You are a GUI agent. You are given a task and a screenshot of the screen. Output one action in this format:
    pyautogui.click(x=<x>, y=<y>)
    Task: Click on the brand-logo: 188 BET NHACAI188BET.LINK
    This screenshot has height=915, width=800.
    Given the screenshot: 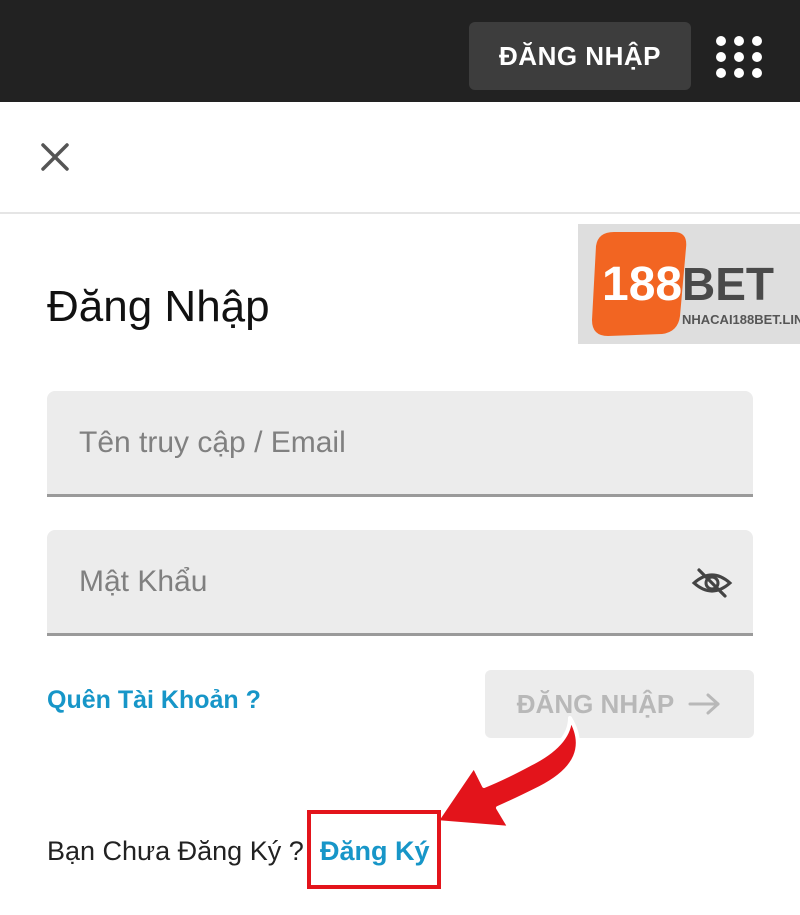 What is the action you would take?
    pyautogui.click(x=689, y=284)
    